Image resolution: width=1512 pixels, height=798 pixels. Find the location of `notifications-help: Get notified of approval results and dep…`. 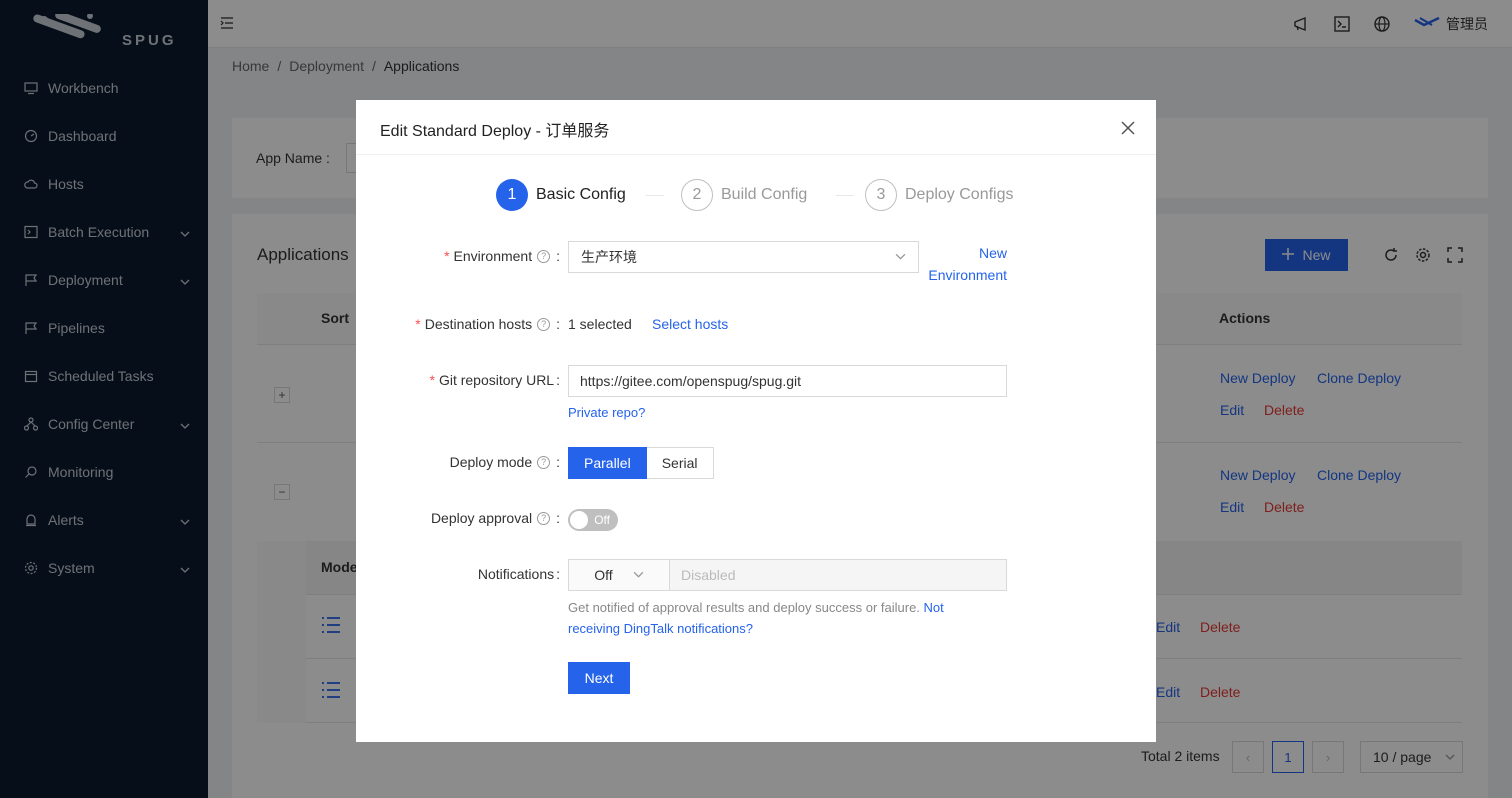

notifications-help: Get notified of approval results and dep… is located at coordinates (756, 618).